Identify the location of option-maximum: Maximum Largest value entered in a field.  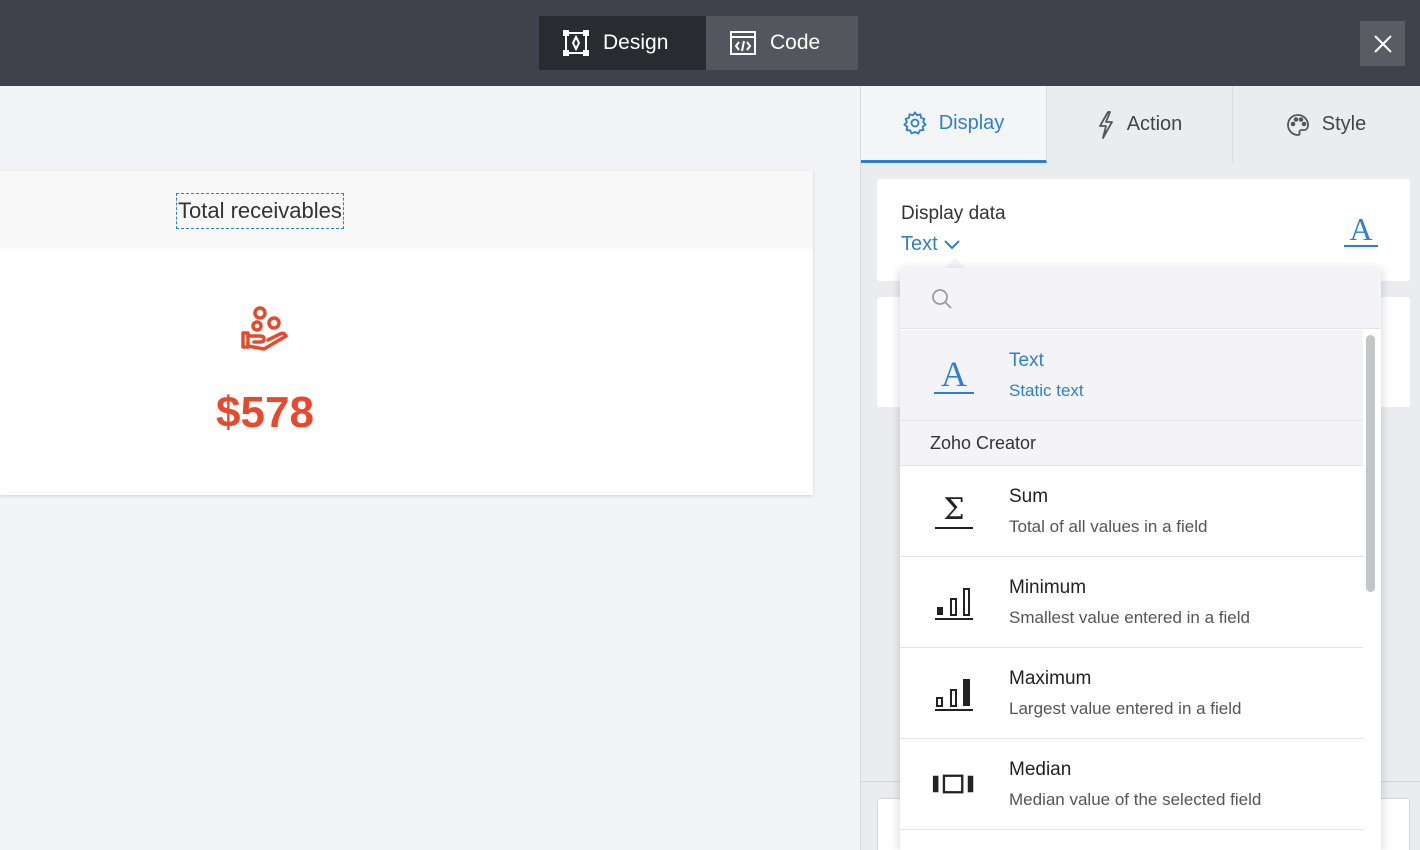
(1131, 693).